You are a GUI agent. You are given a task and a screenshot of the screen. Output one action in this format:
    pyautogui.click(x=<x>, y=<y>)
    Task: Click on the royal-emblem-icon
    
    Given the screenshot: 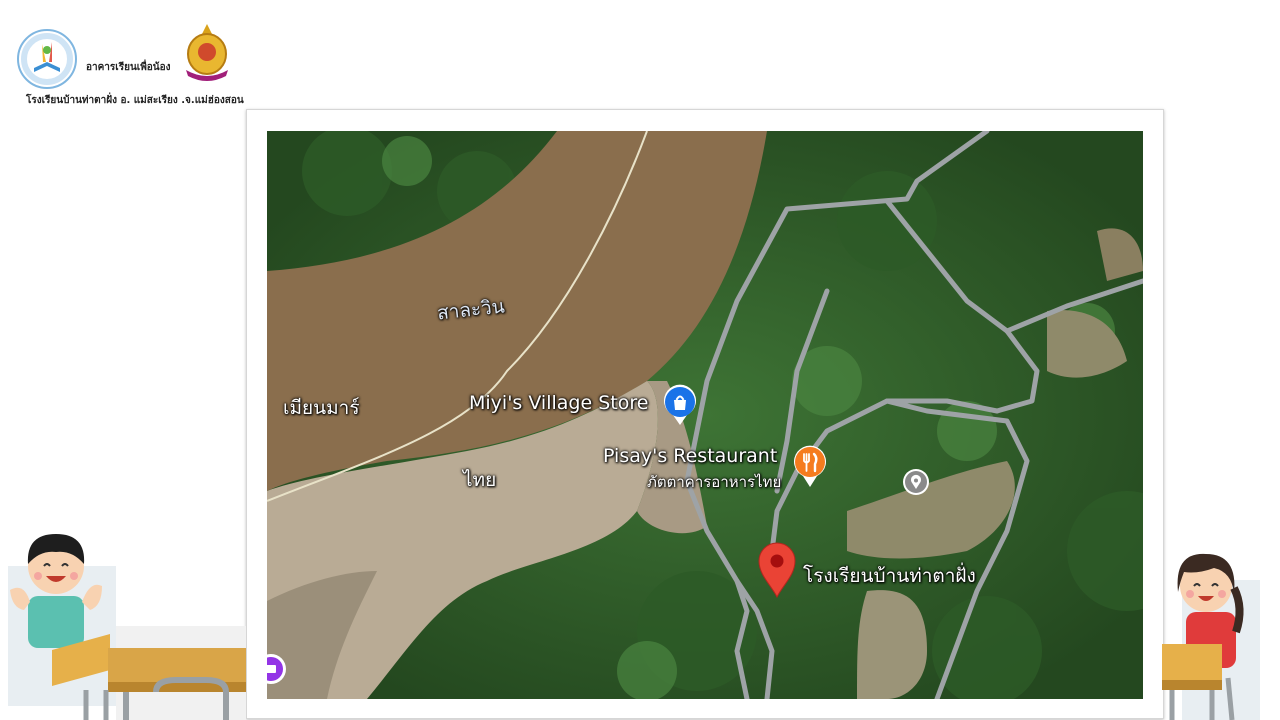 What is the action you would take?
    pyautogui.click(x=207, y=52)
    